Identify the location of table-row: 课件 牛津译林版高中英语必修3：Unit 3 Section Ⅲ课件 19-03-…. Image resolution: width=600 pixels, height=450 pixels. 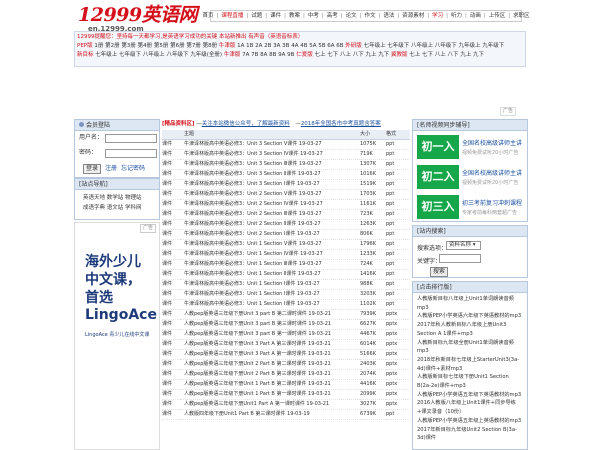
(286, 164).